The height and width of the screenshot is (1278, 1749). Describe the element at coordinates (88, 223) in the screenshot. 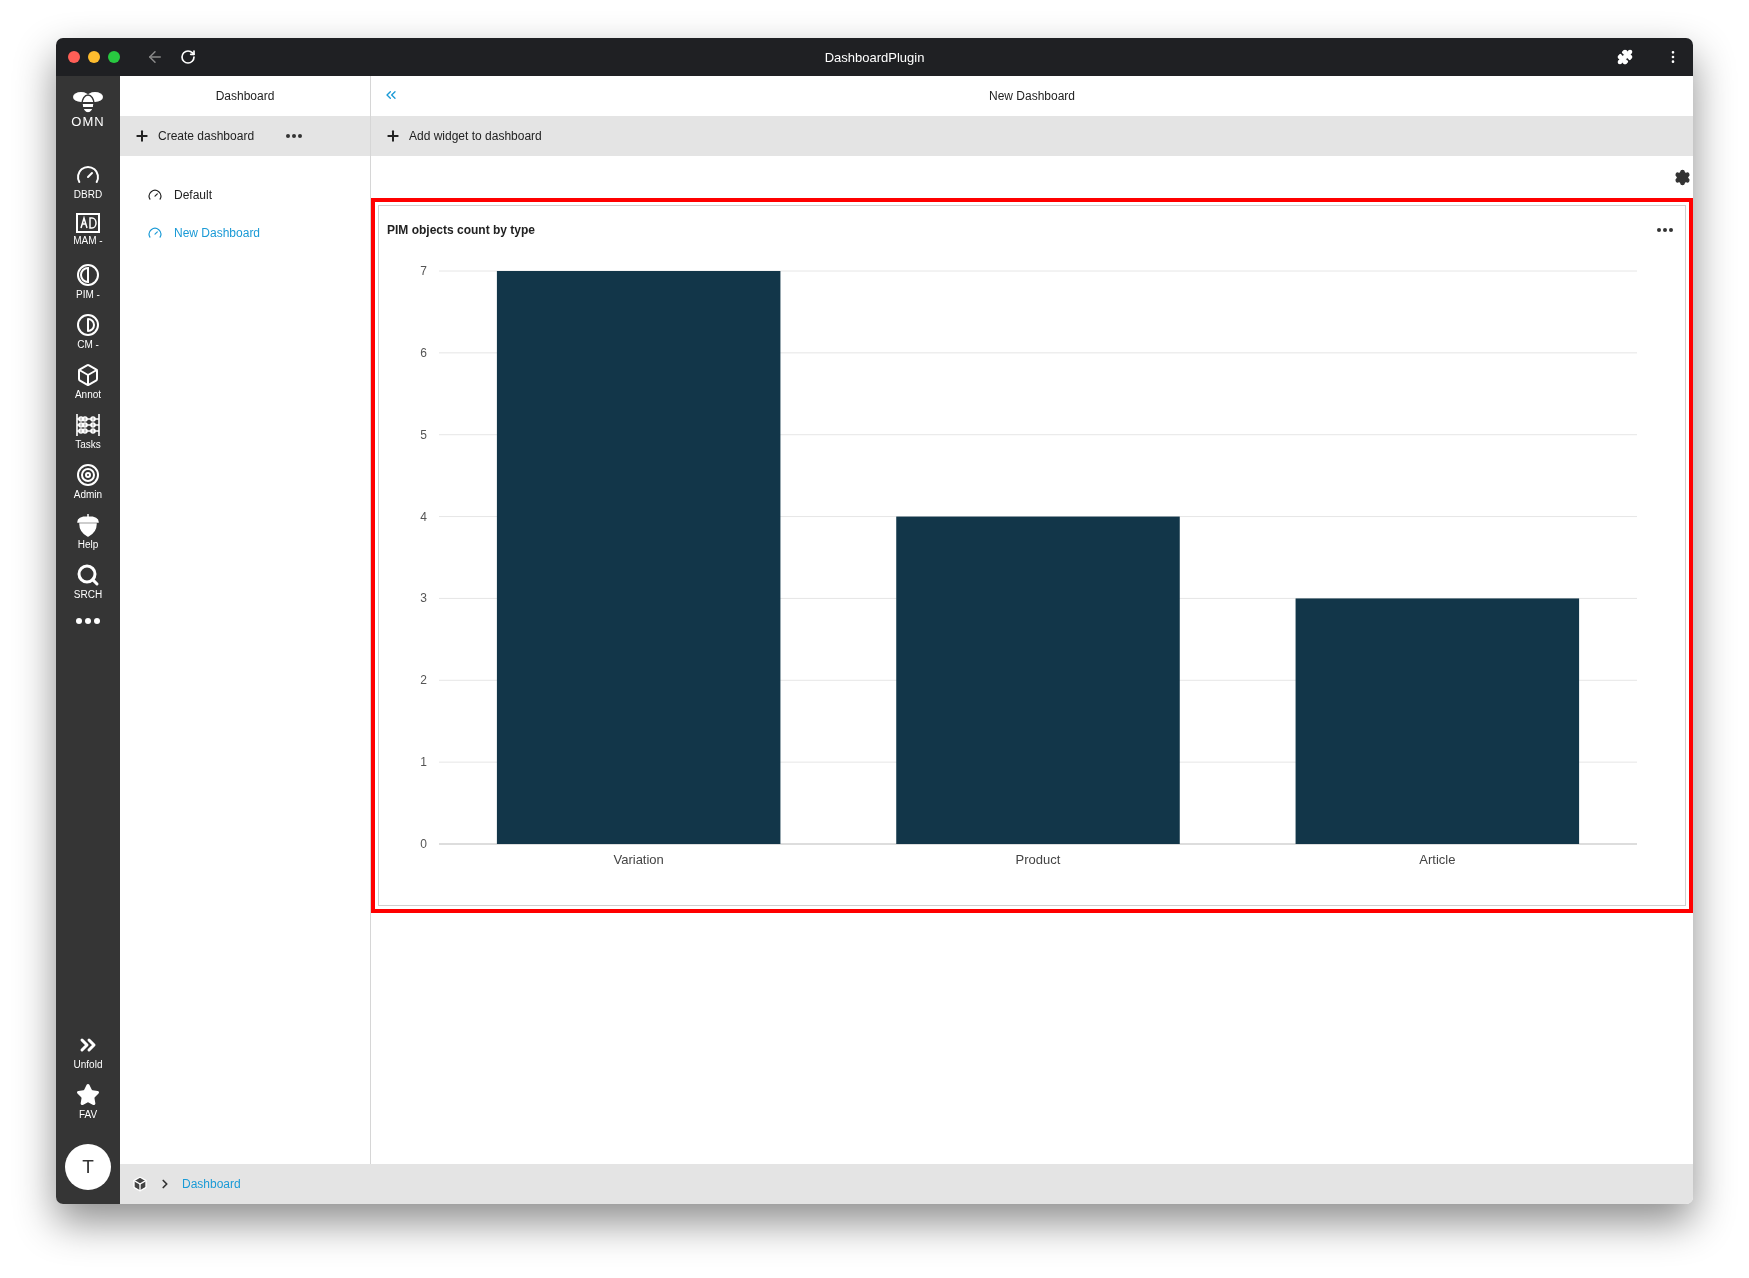

I see `framed-box-icon` at that location.